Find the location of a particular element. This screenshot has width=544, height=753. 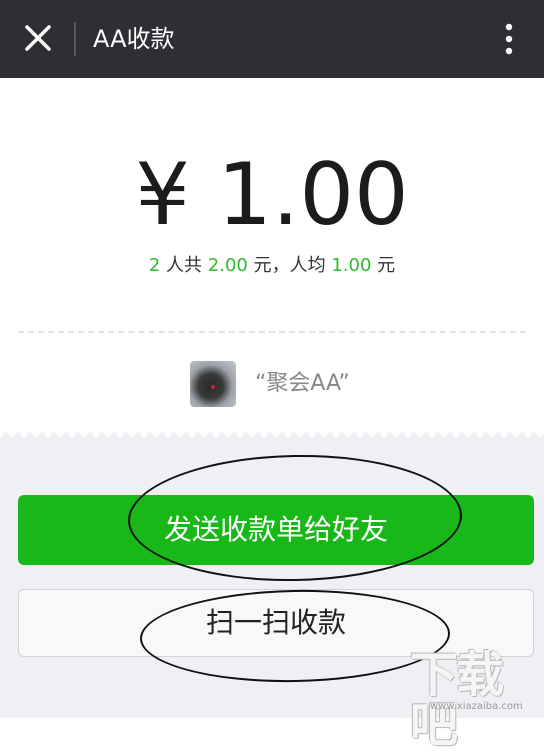

dashed-divider is located at coordinates (272, 332).